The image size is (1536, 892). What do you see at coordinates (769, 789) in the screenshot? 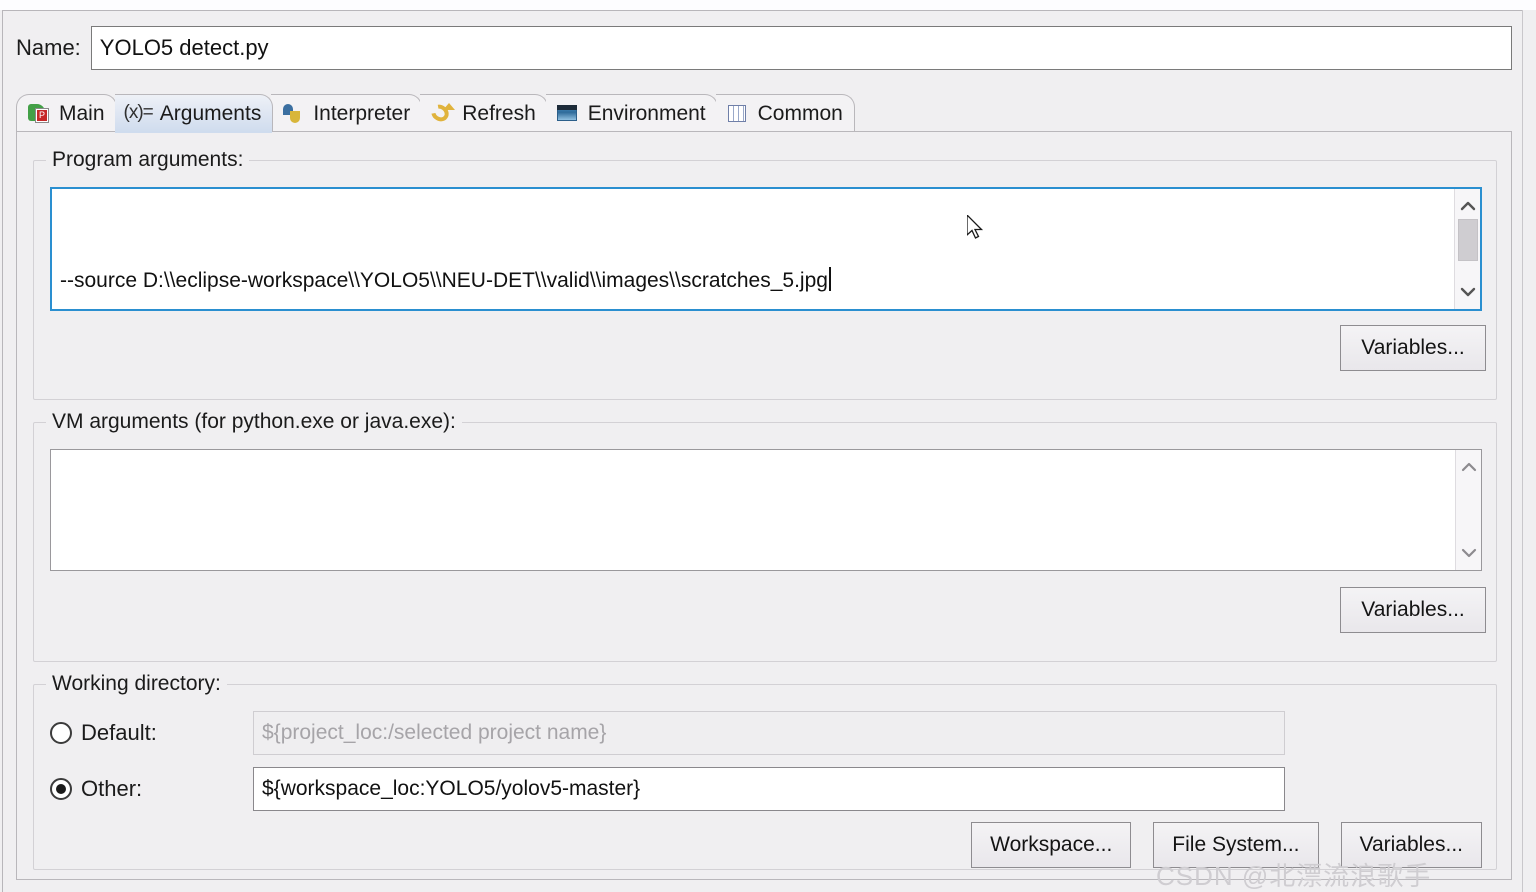
I see `other-directory-input: ${workspace_loc:YOLO5/yolov5-master}` at bounding box center [769, 789].